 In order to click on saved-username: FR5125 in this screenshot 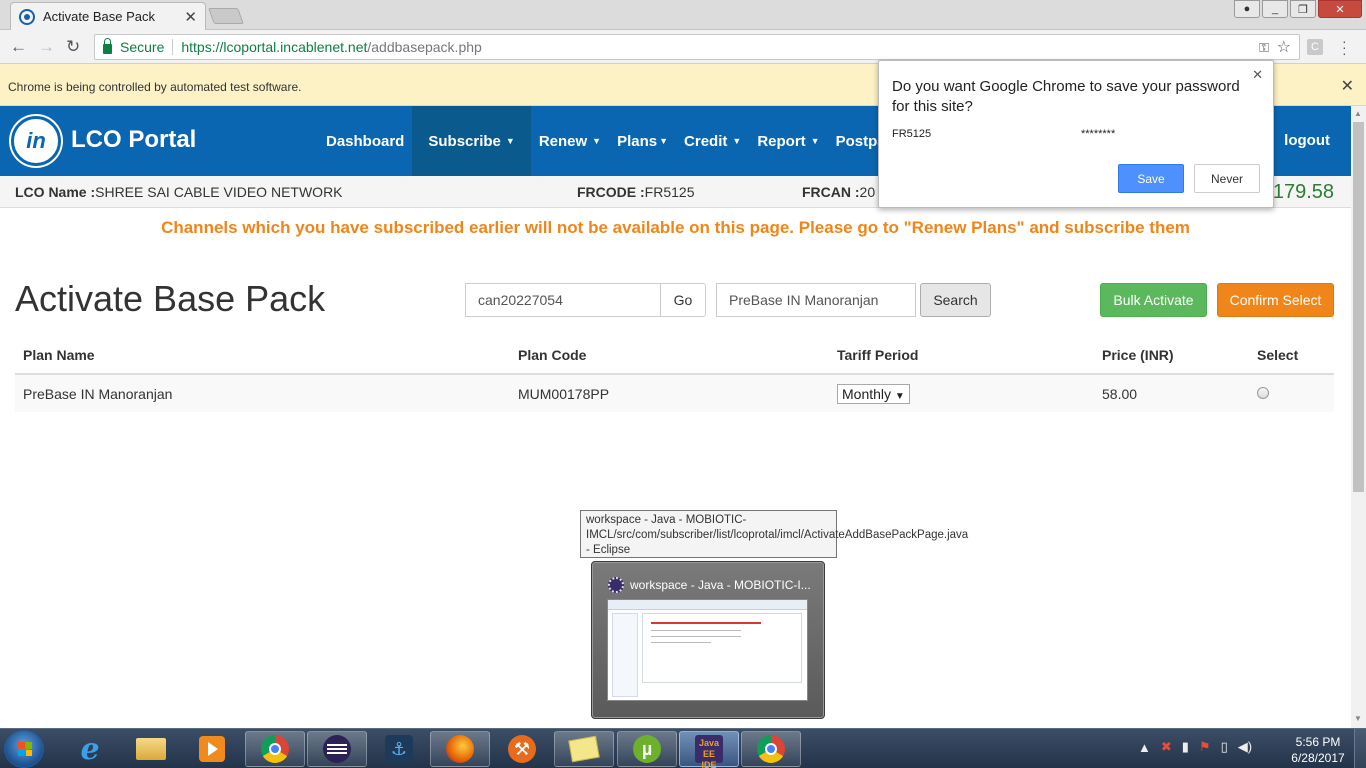, I will do `click(912, 134)`.